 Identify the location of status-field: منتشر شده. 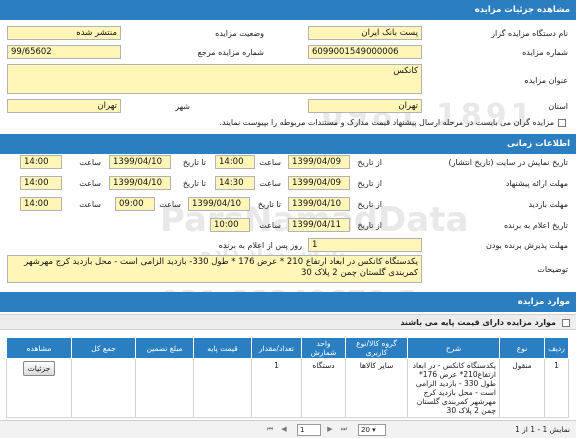
(64, 33).